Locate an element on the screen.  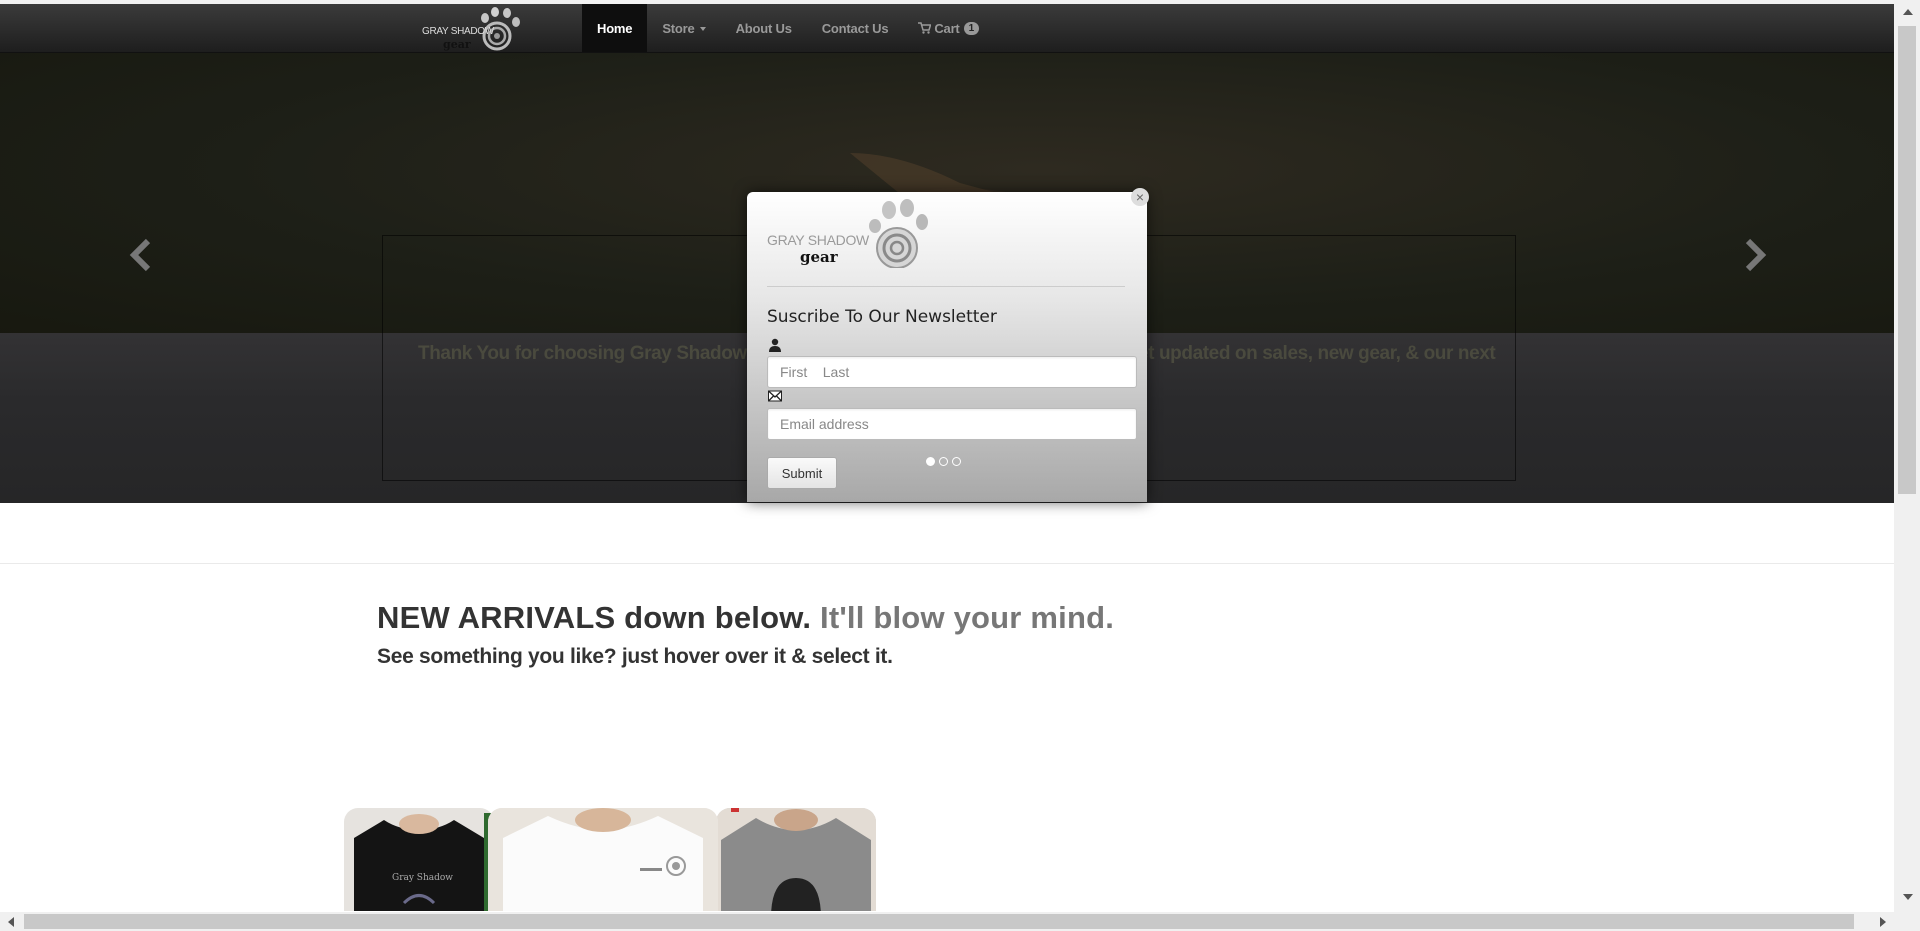
main-nav: Home Store About Us Contact Us Cart 1 is located at coordinates (788, 28).